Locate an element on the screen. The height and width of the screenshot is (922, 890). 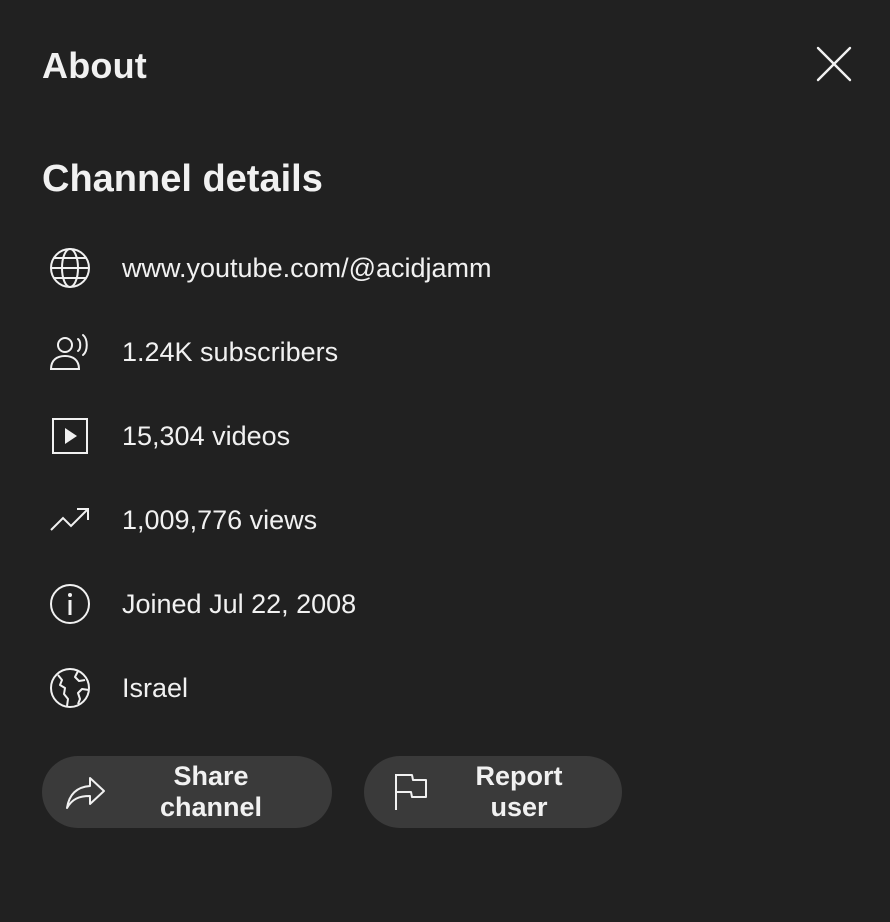
share-channel-label: Share channel is located at coordinates (211, 791).